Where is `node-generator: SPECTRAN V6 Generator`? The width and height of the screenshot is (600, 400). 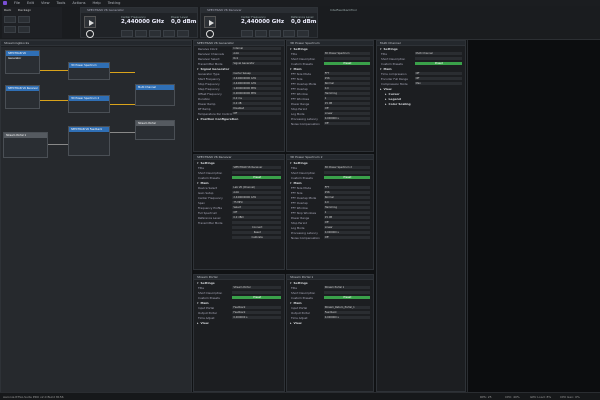 node-generator: SPECTRAN V6 Generator is located at coordinates (22, 62).